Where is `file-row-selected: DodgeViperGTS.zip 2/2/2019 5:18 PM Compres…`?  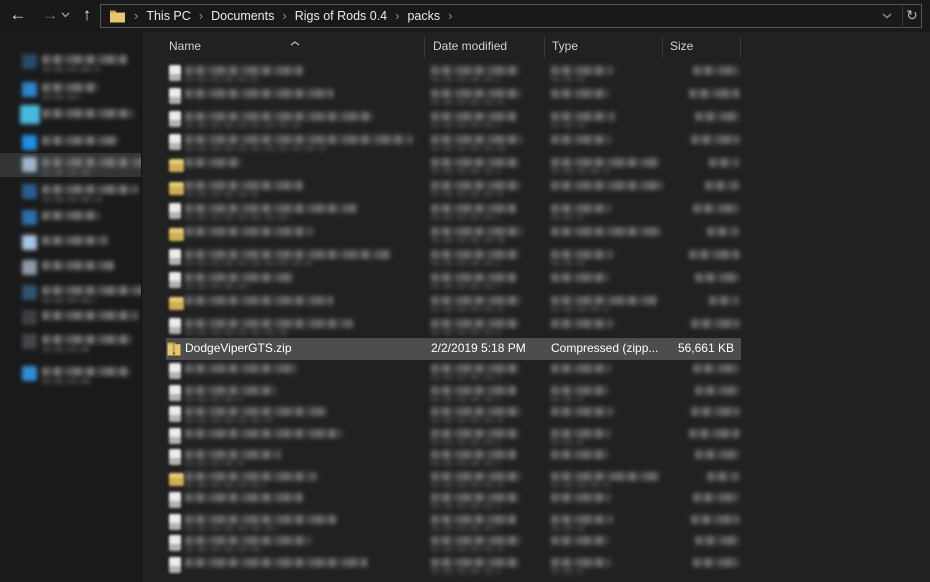
file-row-selected: DodgeViperGTS.zip 2/2/2019 5:18 PM Compres… is located at coordinates (453, 349).